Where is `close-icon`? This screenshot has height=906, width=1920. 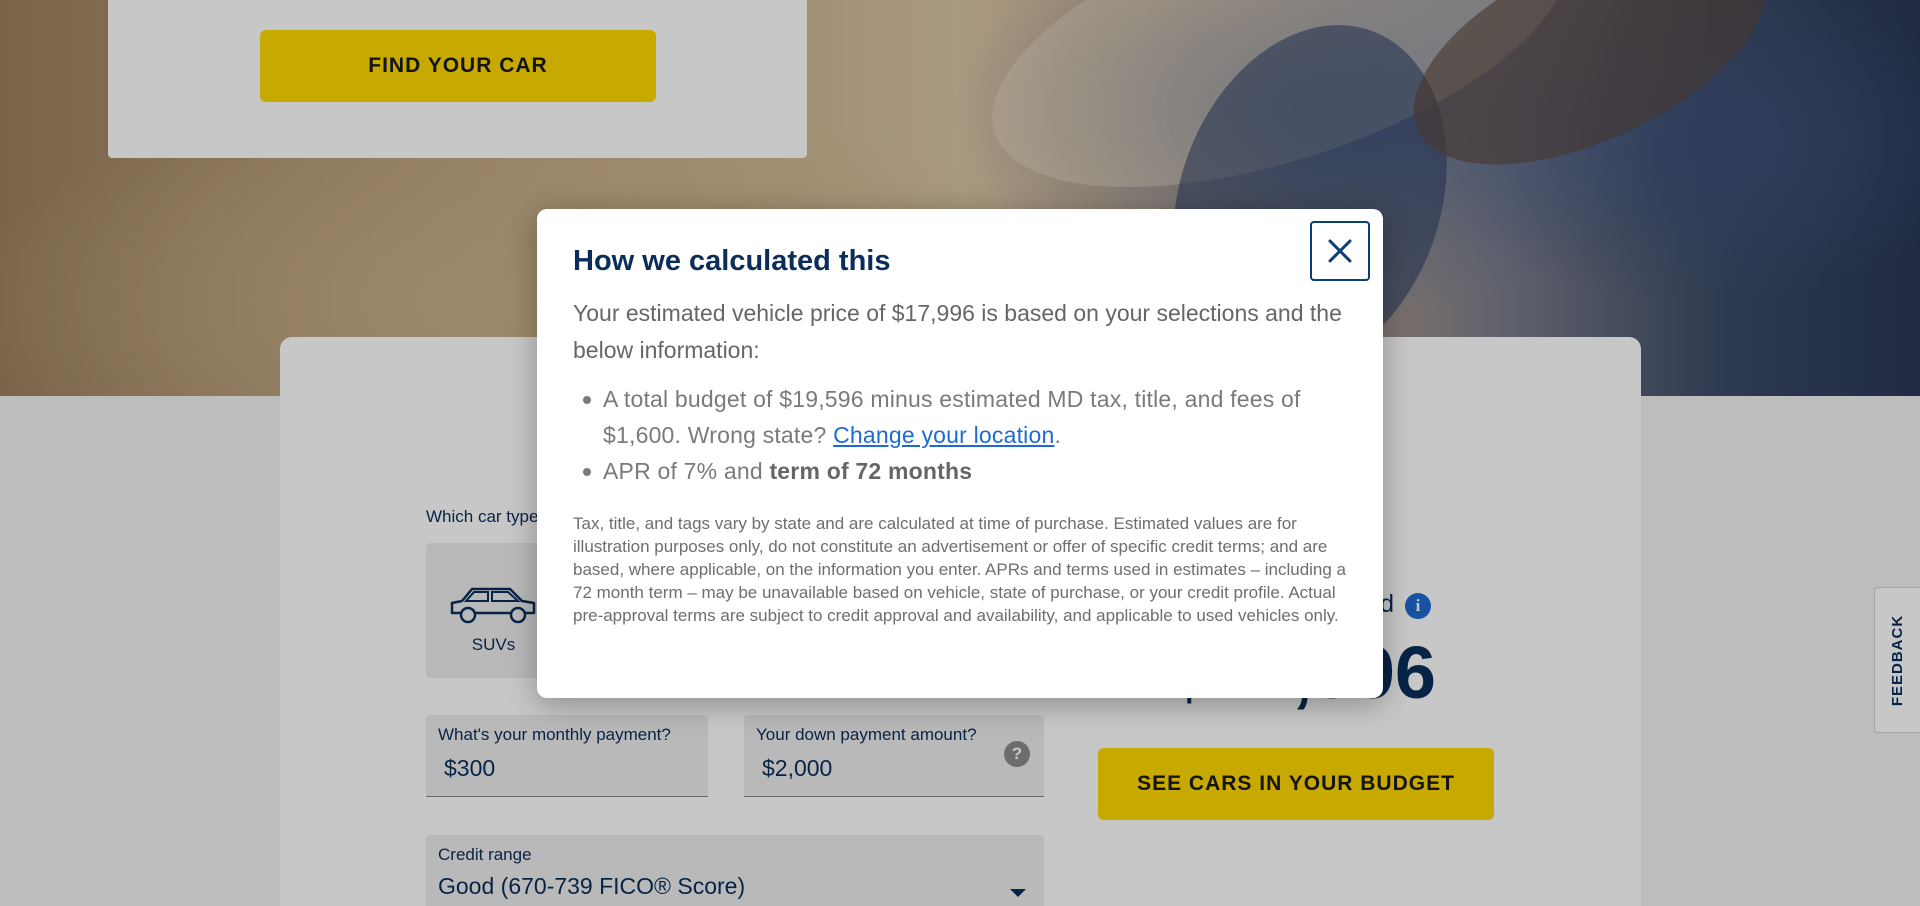 close-icon is located at coordinates (1340, 251).